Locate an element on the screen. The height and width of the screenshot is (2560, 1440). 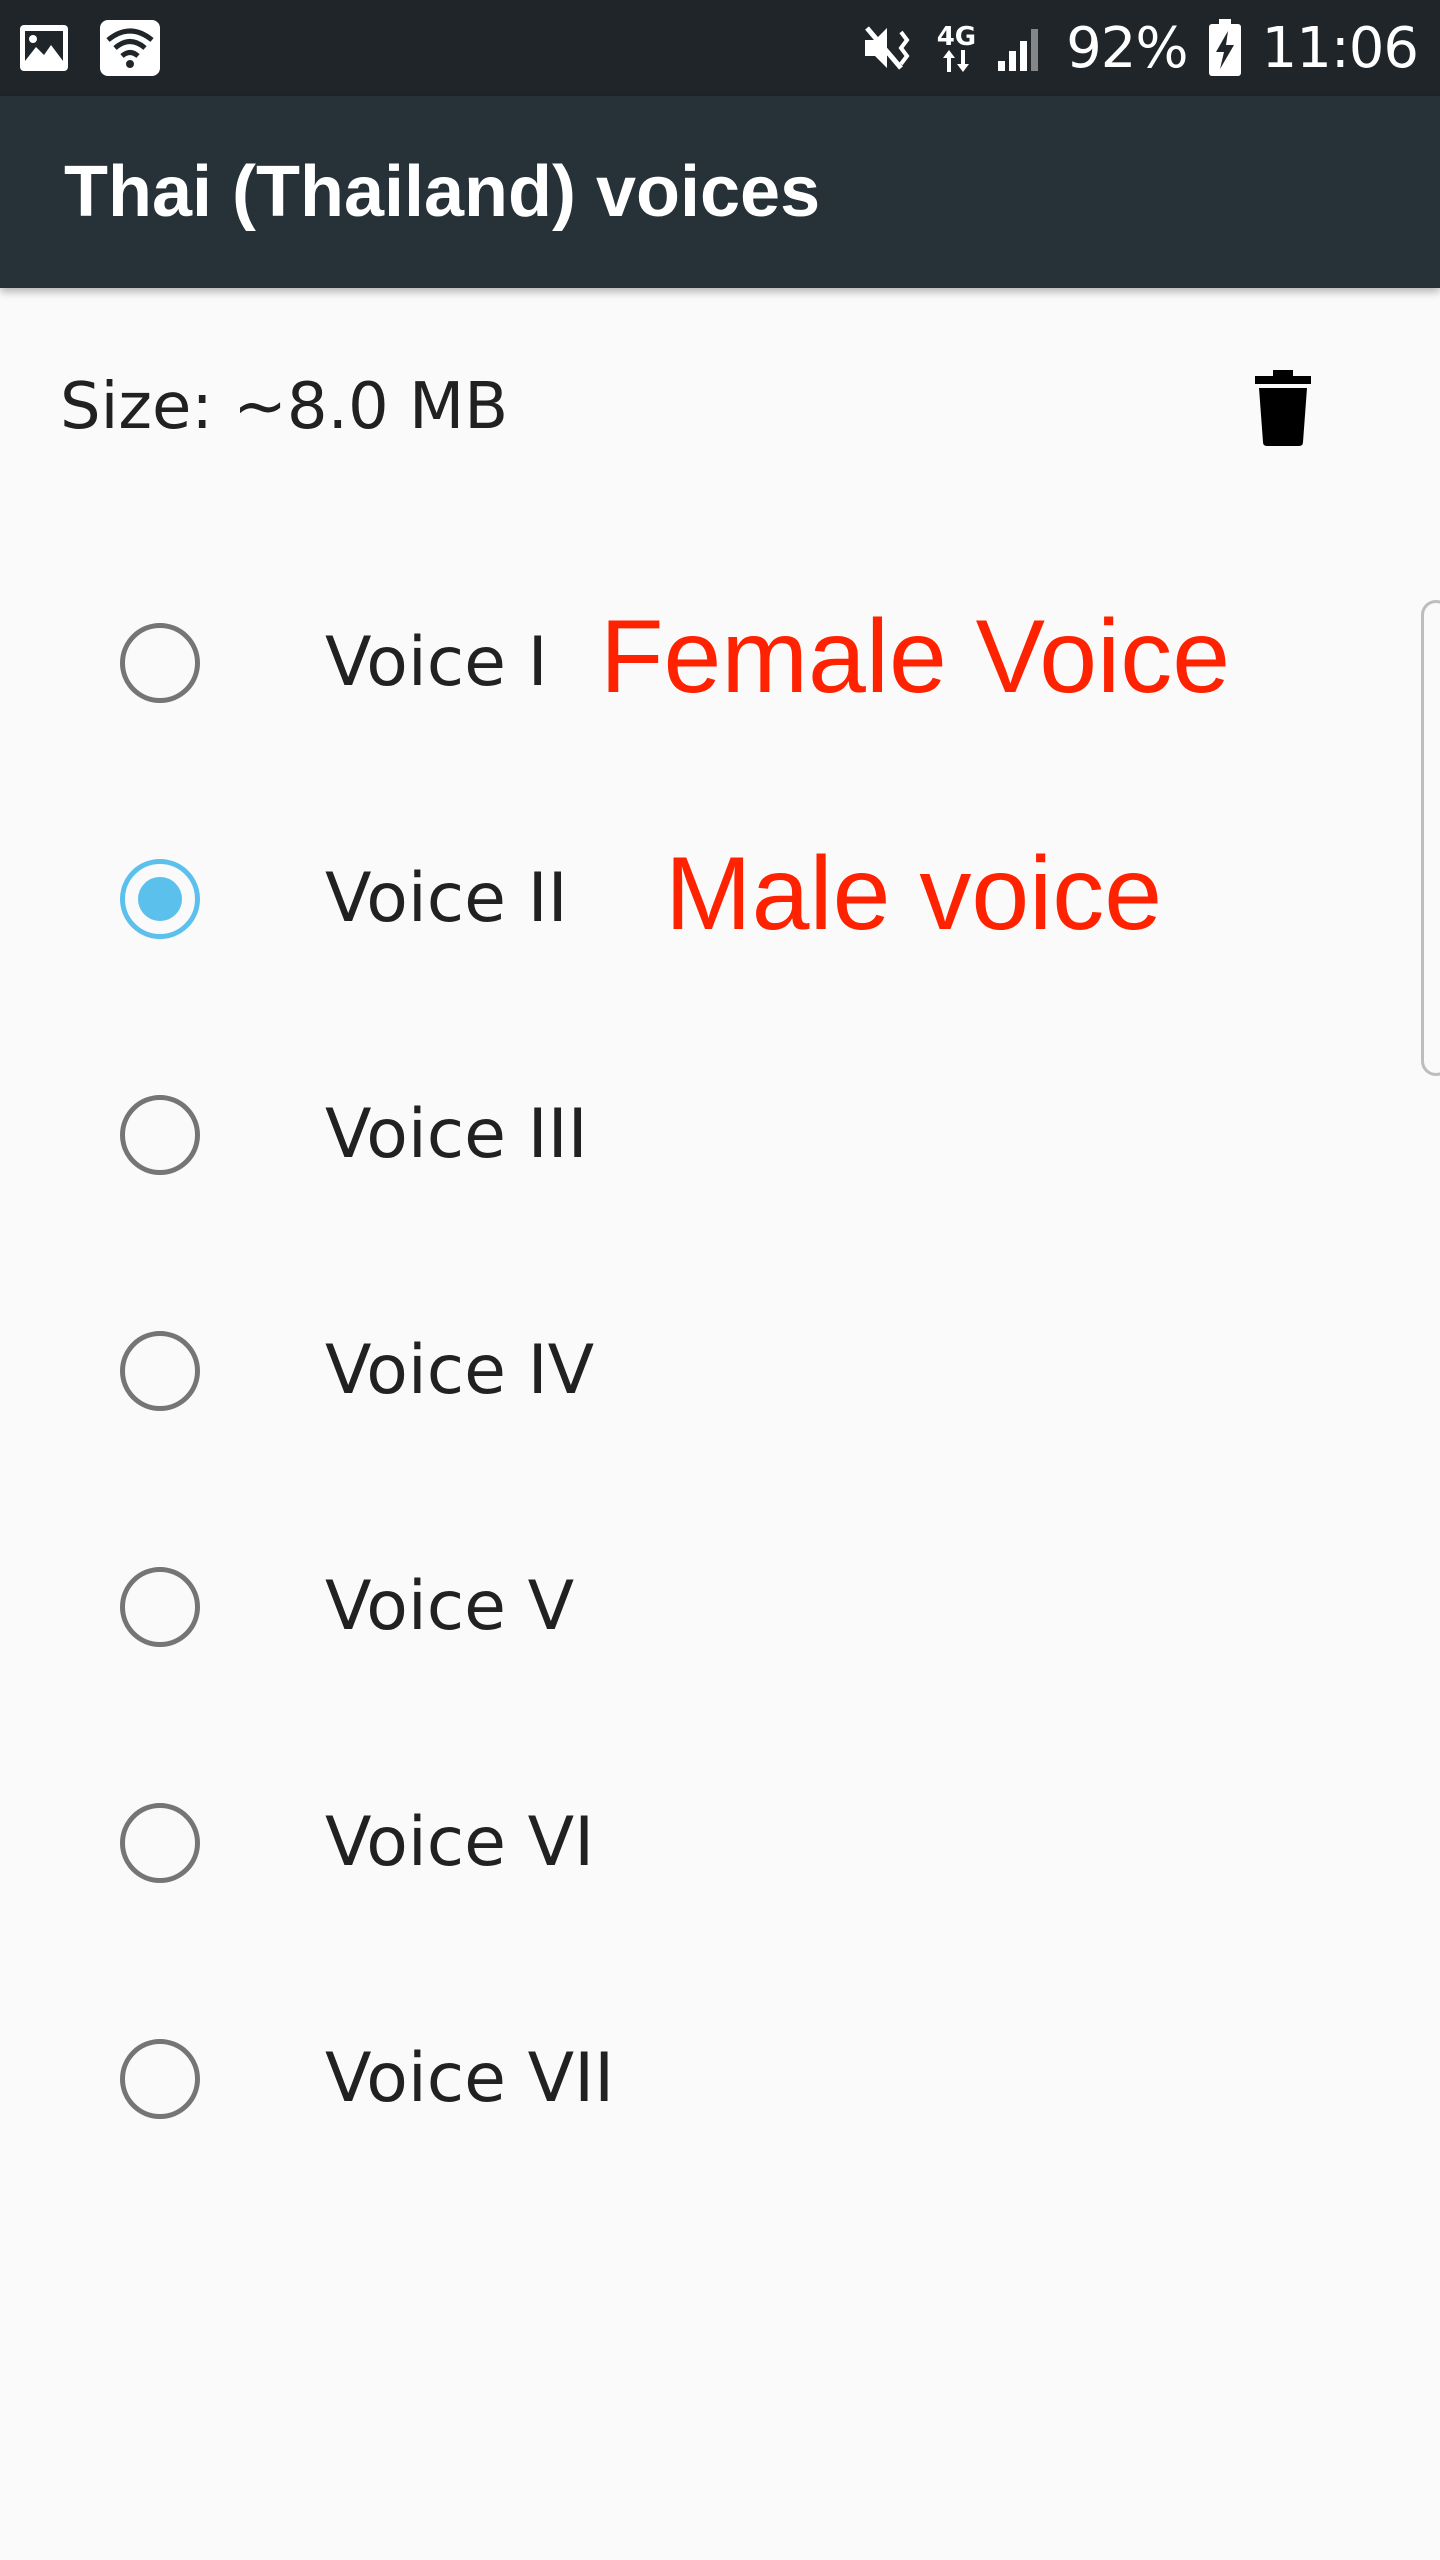
app-bar: Thai (Thailand) voices is located at coordinates (720, 192).